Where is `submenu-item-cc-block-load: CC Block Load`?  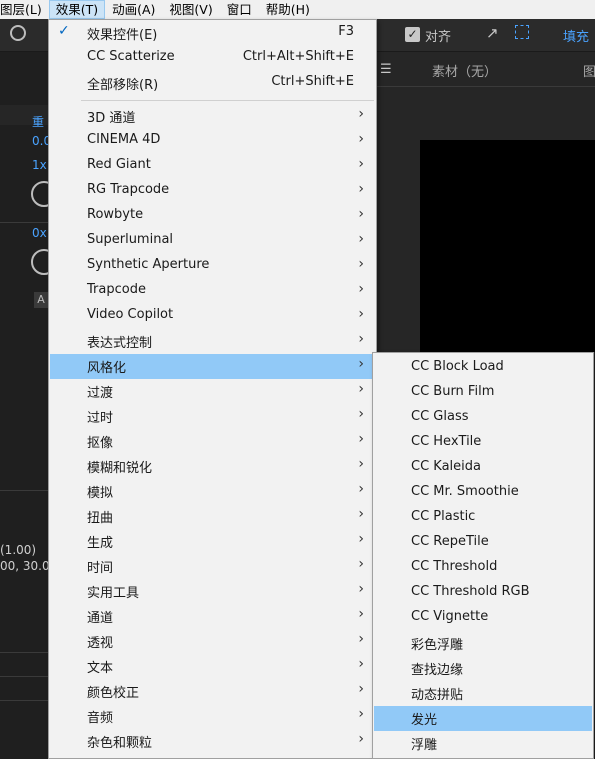 submenu-item-cc-block-load: CC Block Load is located at coordinates (483, 368).